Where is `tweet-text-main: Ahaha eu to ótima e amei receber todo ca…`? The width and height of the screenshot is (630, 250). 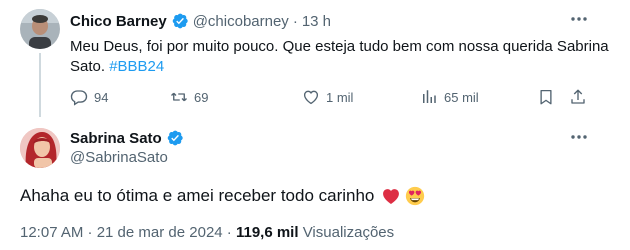
tweet-text-main: Ahaha eu to ótima e amei receber todo ca… is located at coordinates (197, 195).